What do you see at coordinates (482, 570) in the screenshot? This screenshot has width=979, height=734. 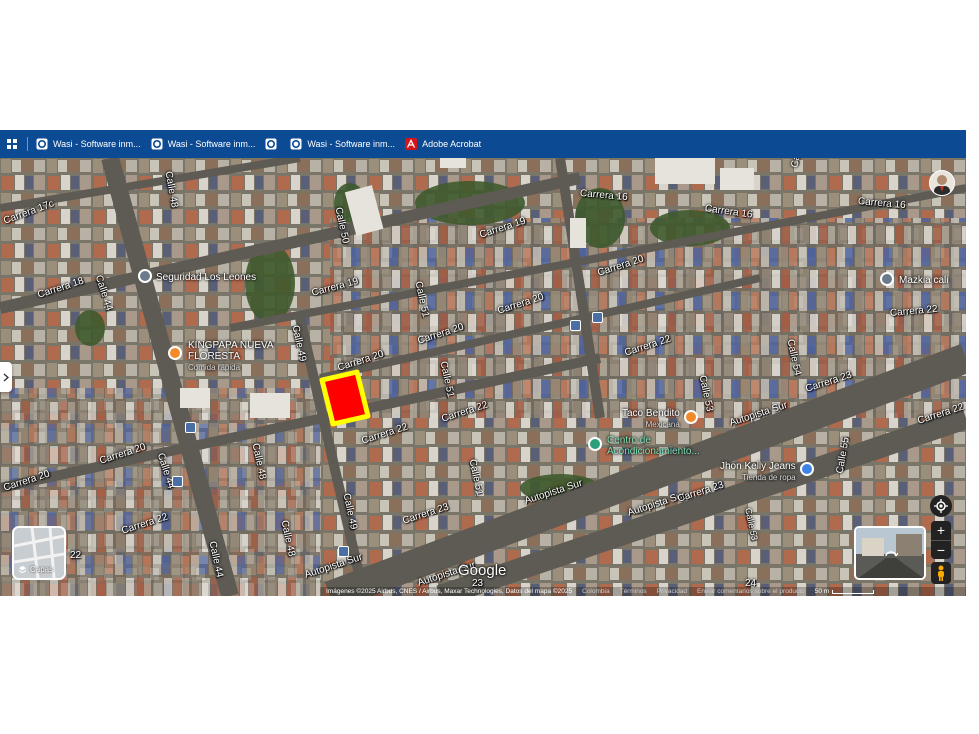 I see `google-logo: Google` at bounding box center [482, 570].